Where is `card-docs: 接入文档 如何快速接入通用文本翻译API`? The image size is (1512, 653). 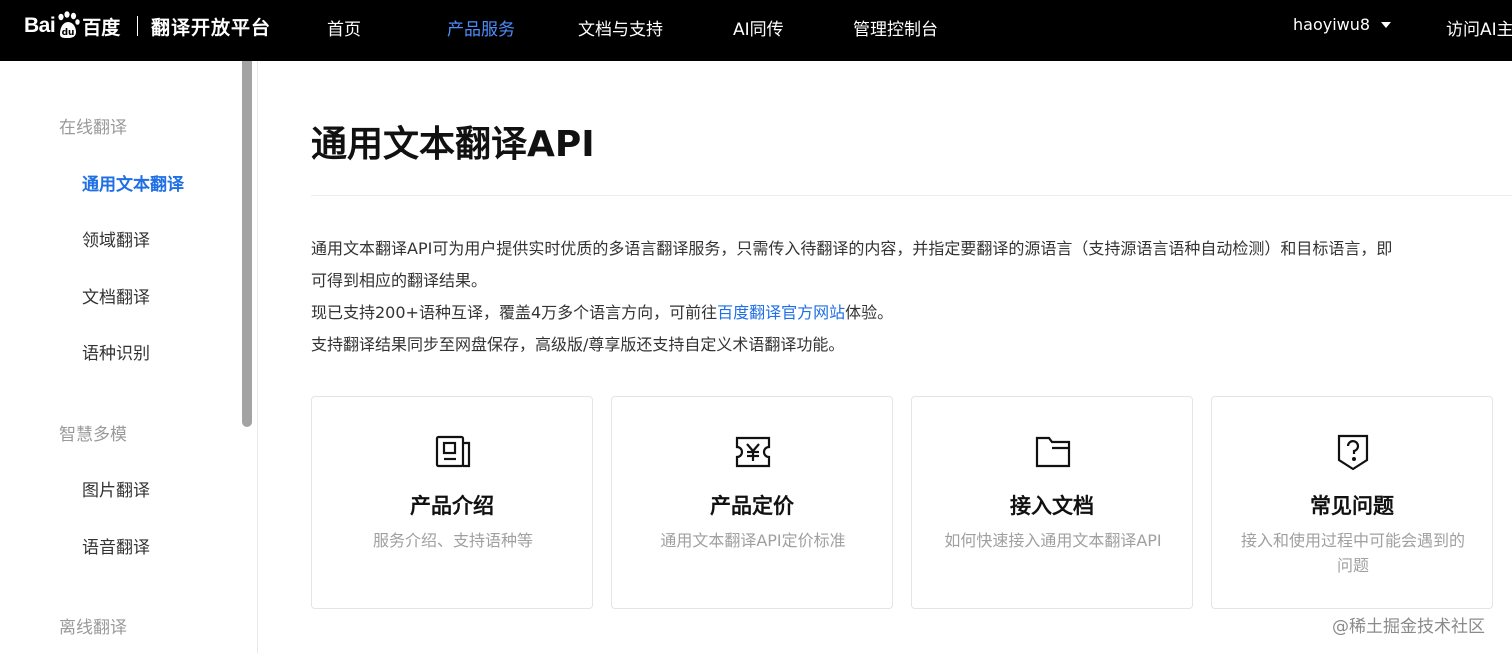 card-docs: 接入文档 如何快速接入通用文本翻译API is located at coordinates (1052, 502).